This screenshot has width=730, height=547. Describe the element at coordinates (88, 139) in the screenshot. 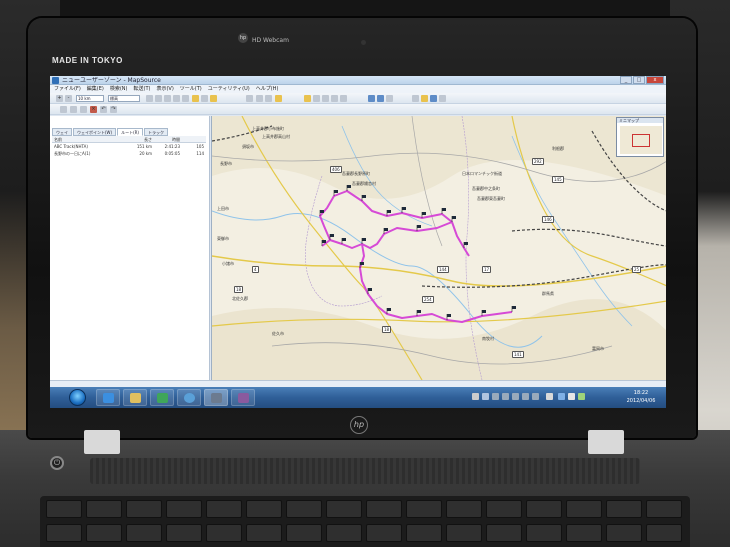

I see `column-name: 名前` at that location.